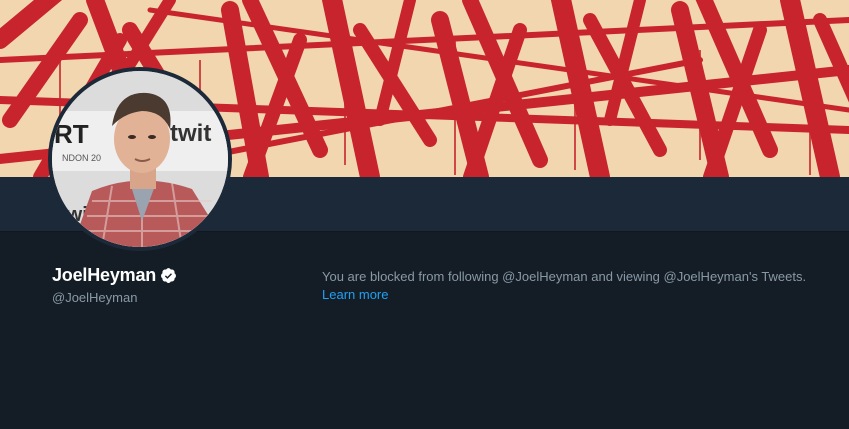 The height and width of the screenshot is (429, 849). I want to click on avatar-sign-text-left: RT, so click(71, 134).